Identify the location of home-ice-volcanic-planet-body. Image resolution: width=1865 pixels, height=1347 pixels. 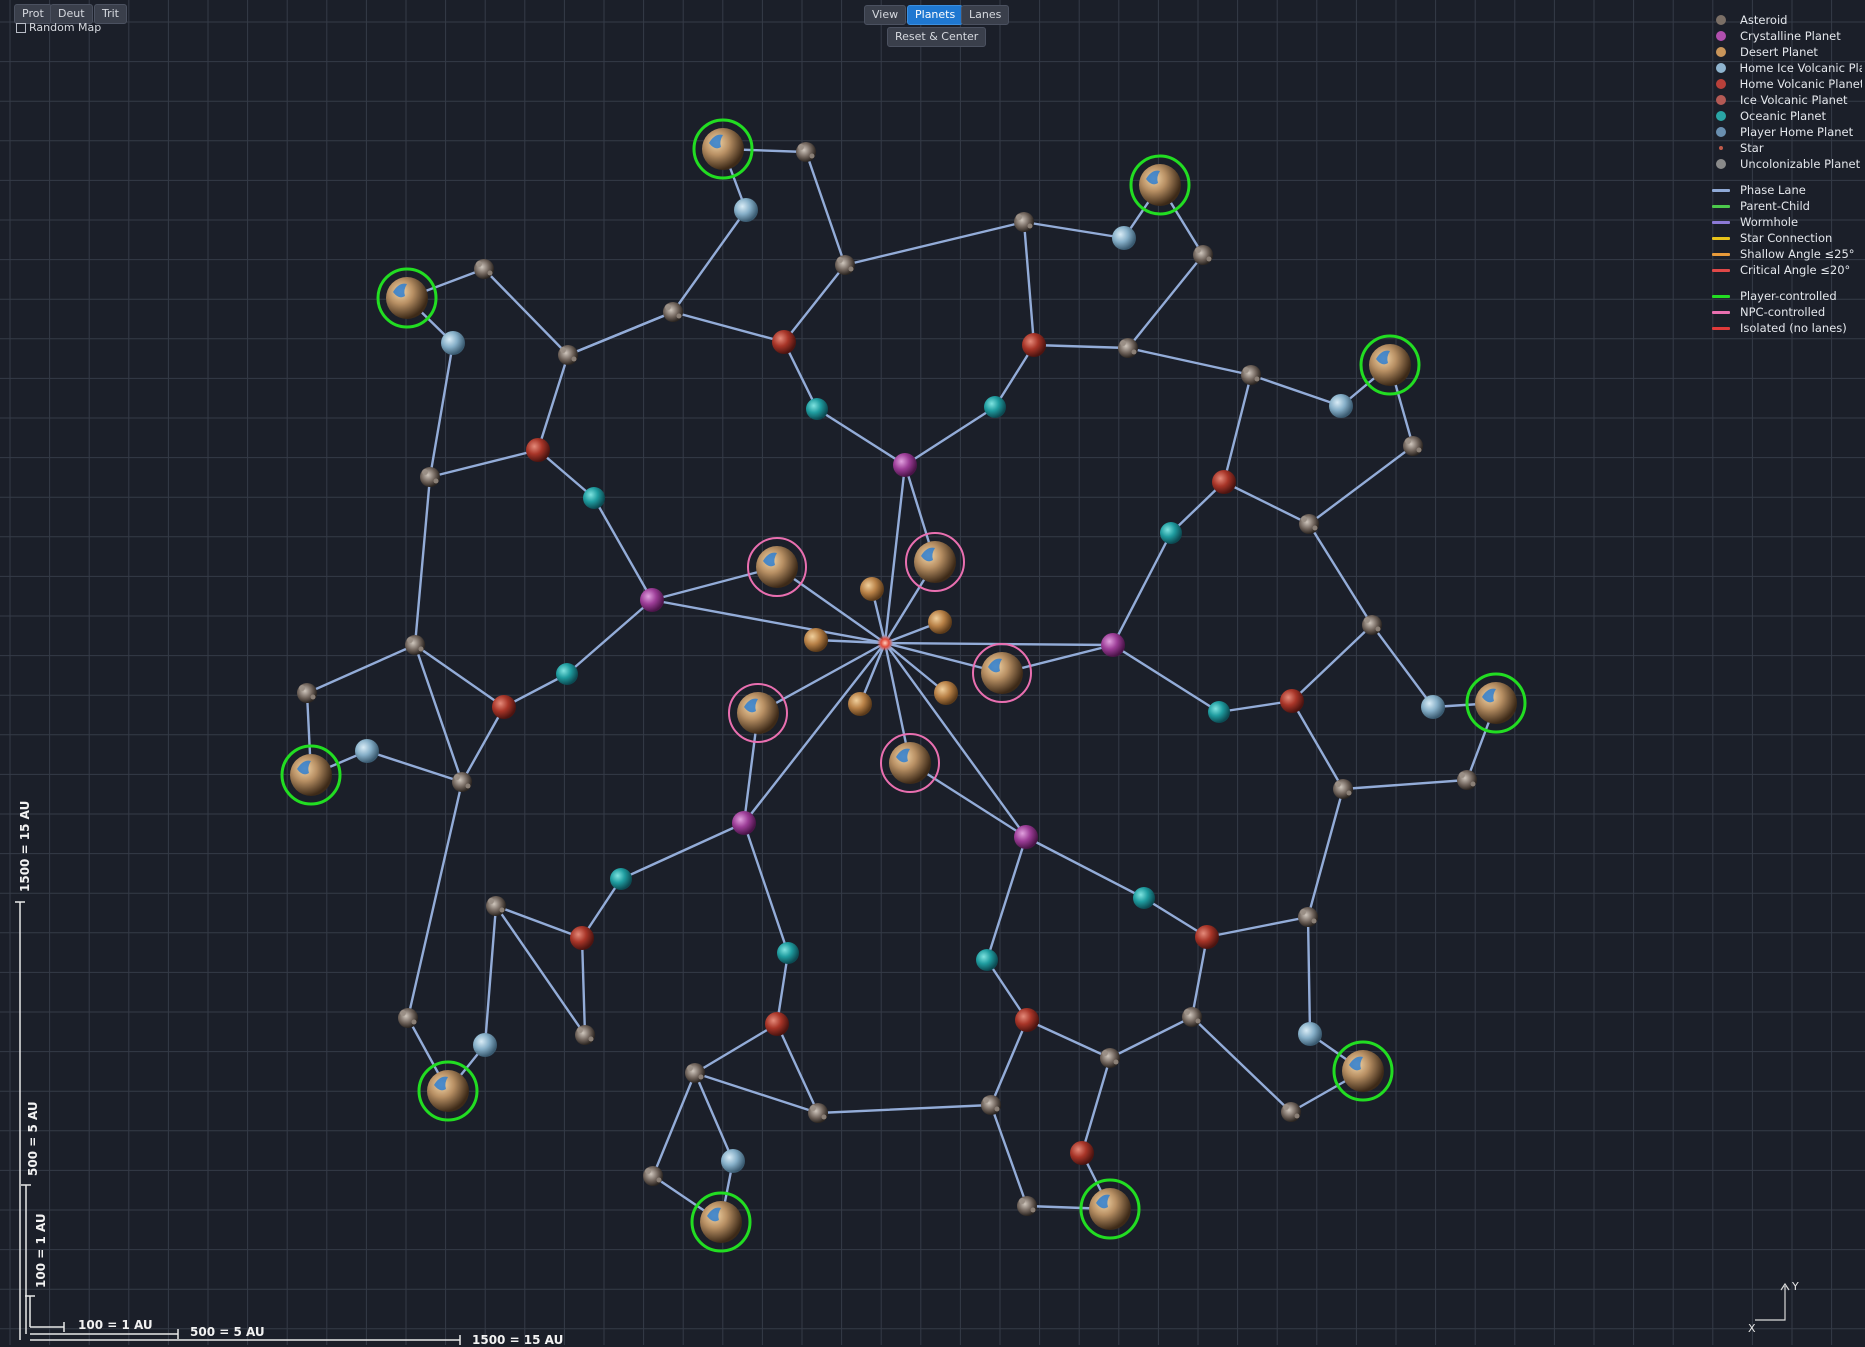
(453, 343).